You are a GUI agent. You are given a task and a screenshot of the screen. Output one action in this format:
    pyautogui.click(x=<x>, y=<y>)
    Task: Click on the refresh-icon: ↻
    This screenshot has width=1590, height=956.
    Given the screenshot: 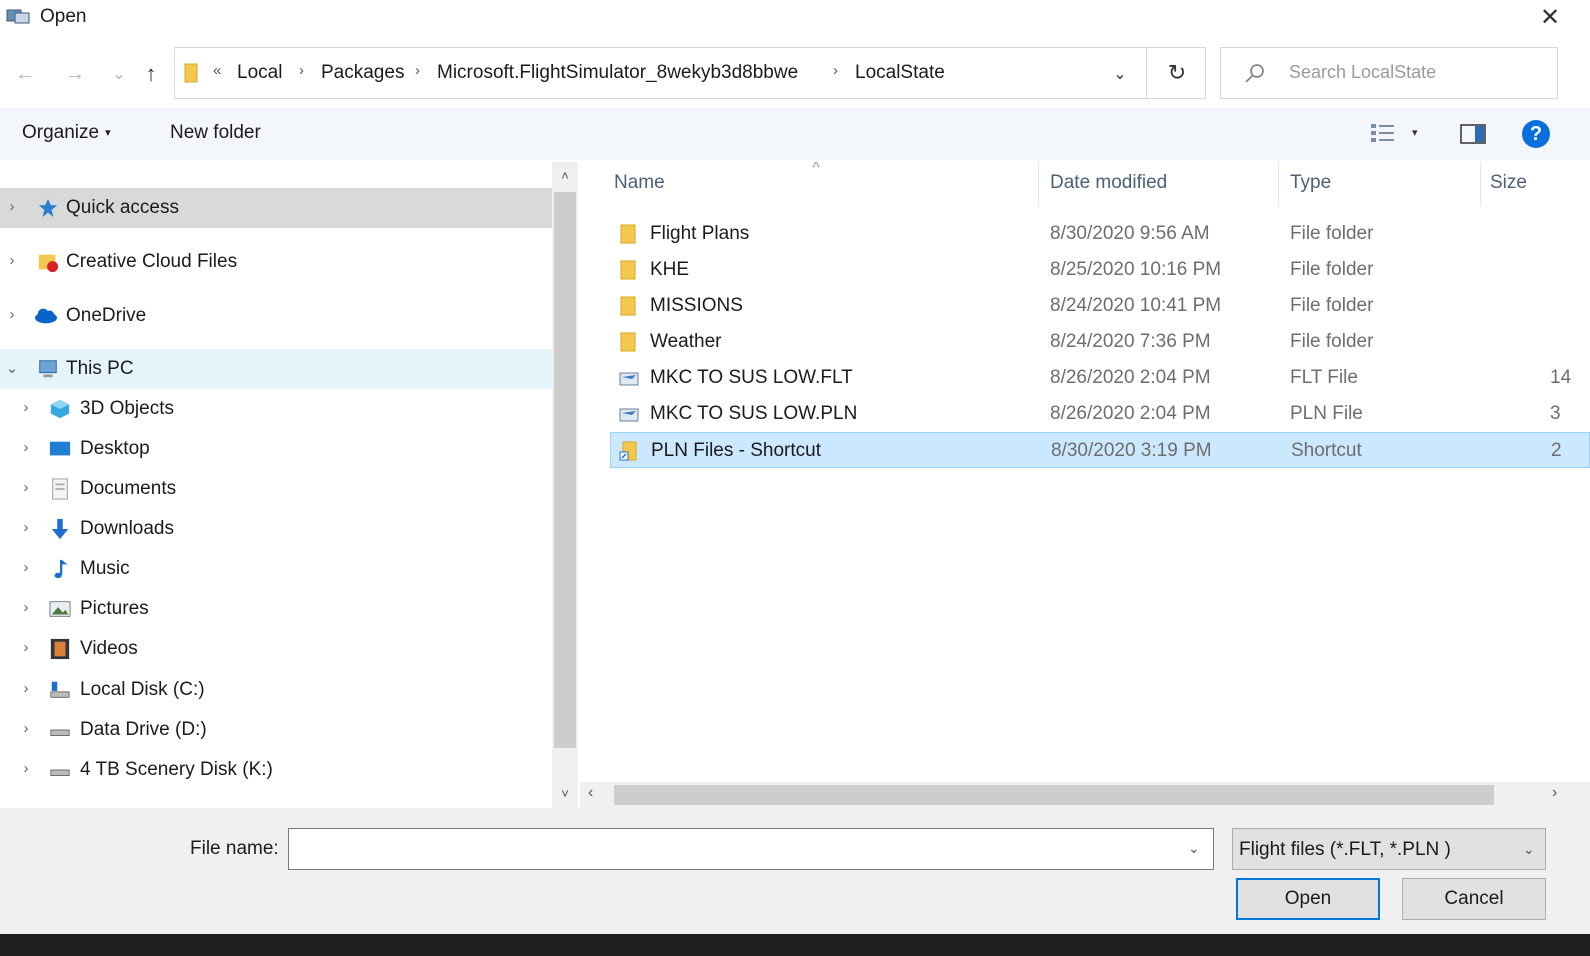 What is the action you would take?
    pyautogui.click(x=1177, y=73)
    